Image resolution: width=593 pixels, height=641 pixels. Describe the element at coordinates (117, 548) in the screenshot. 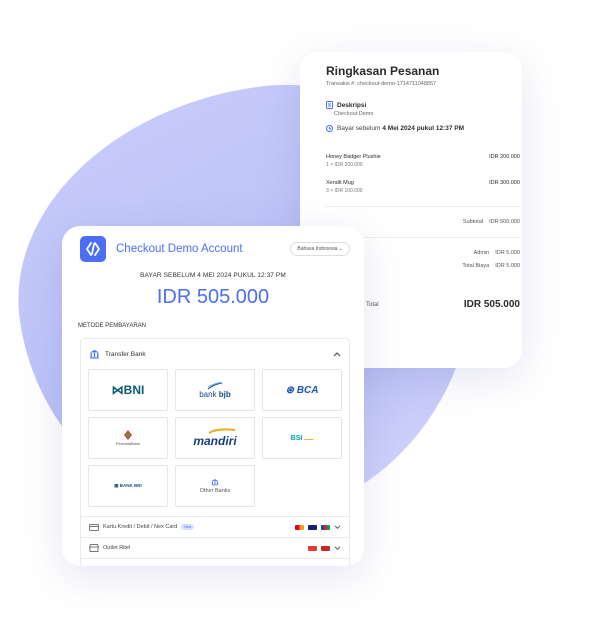

I see `retail-outlet-label: Outlet Ritel` at that location.